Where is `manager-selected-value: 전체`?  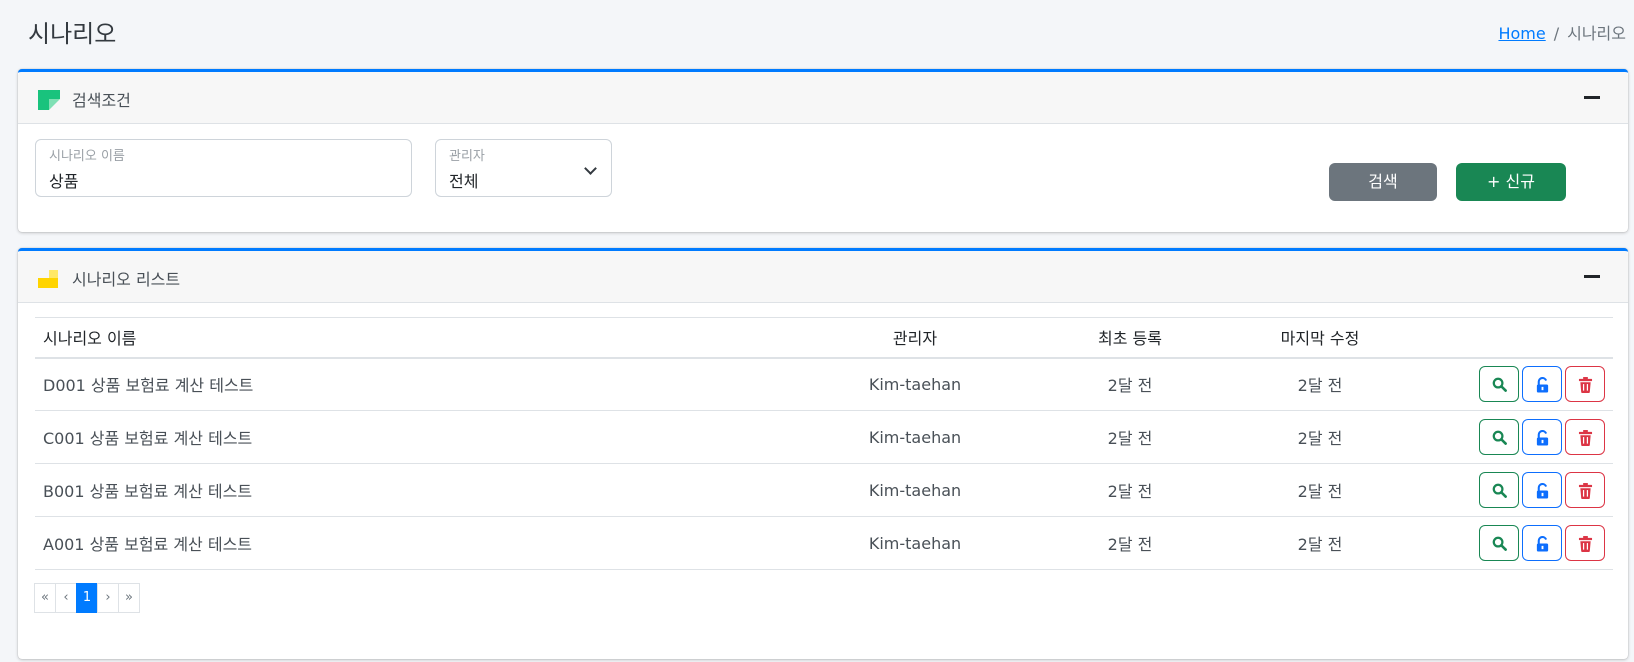
manager-selected-value: 전체 is located at coordinates (464, 181).